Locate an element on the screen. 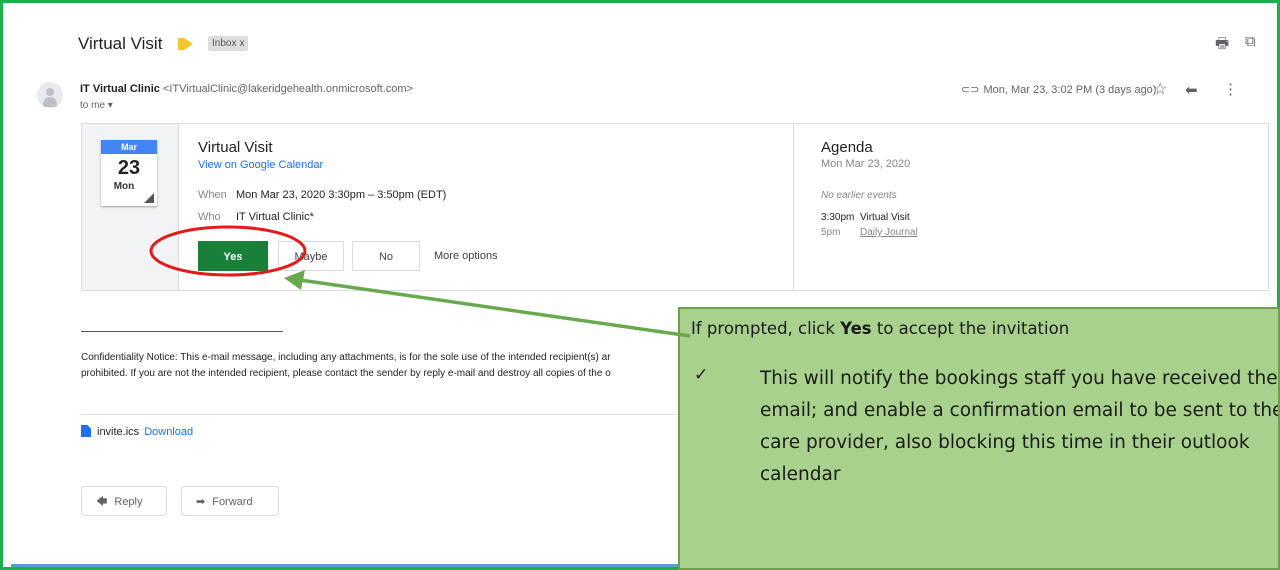 The width and height of the screenshot is (1280, 570). calendar-day: 23 is located at coordinates (129, 168).